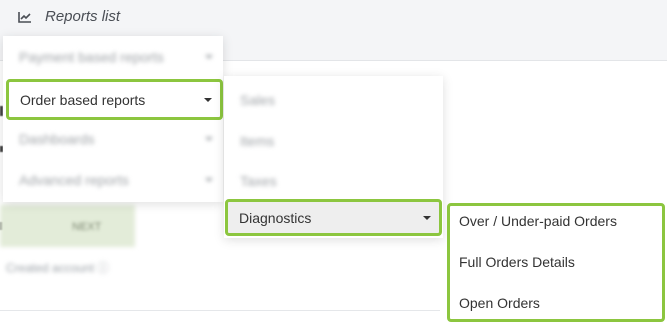 This screenshot has width=667, height=325. I want to click on help-icon: ⓘ, so click(103, 268).